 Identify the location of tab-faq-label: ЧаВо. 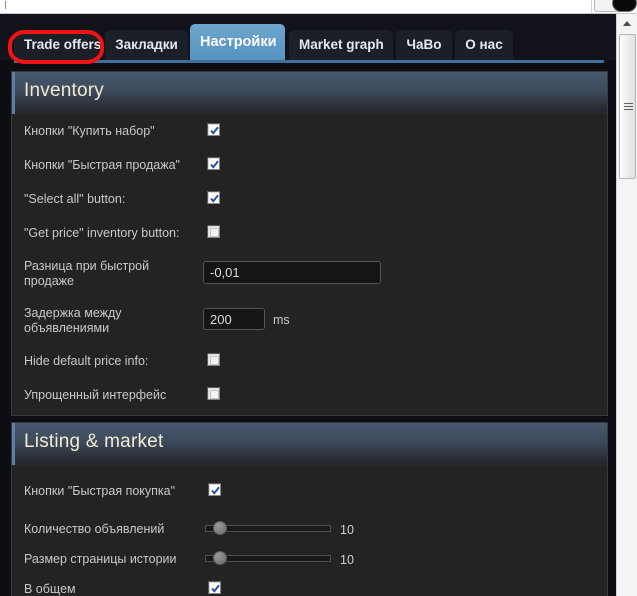
(424, 44).